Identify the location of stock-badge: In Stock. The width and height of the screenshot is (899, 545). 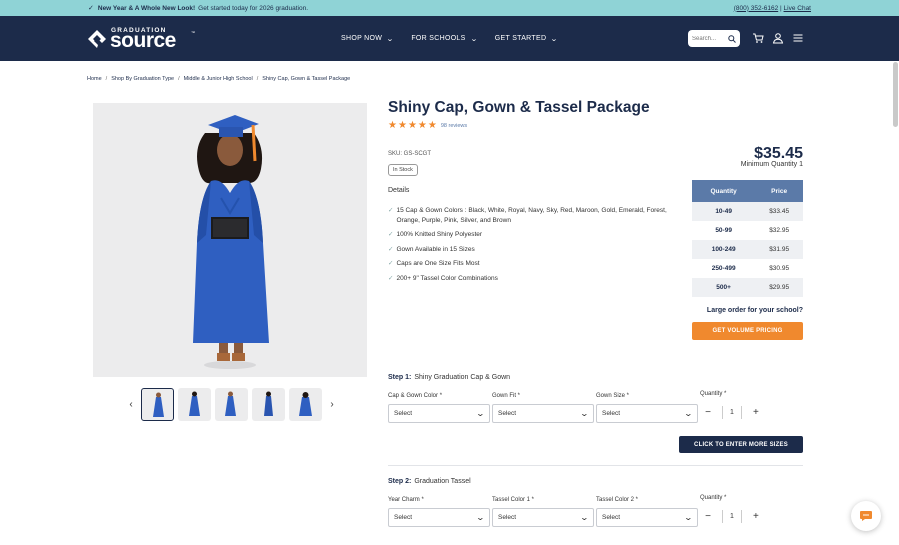
(403, 170).